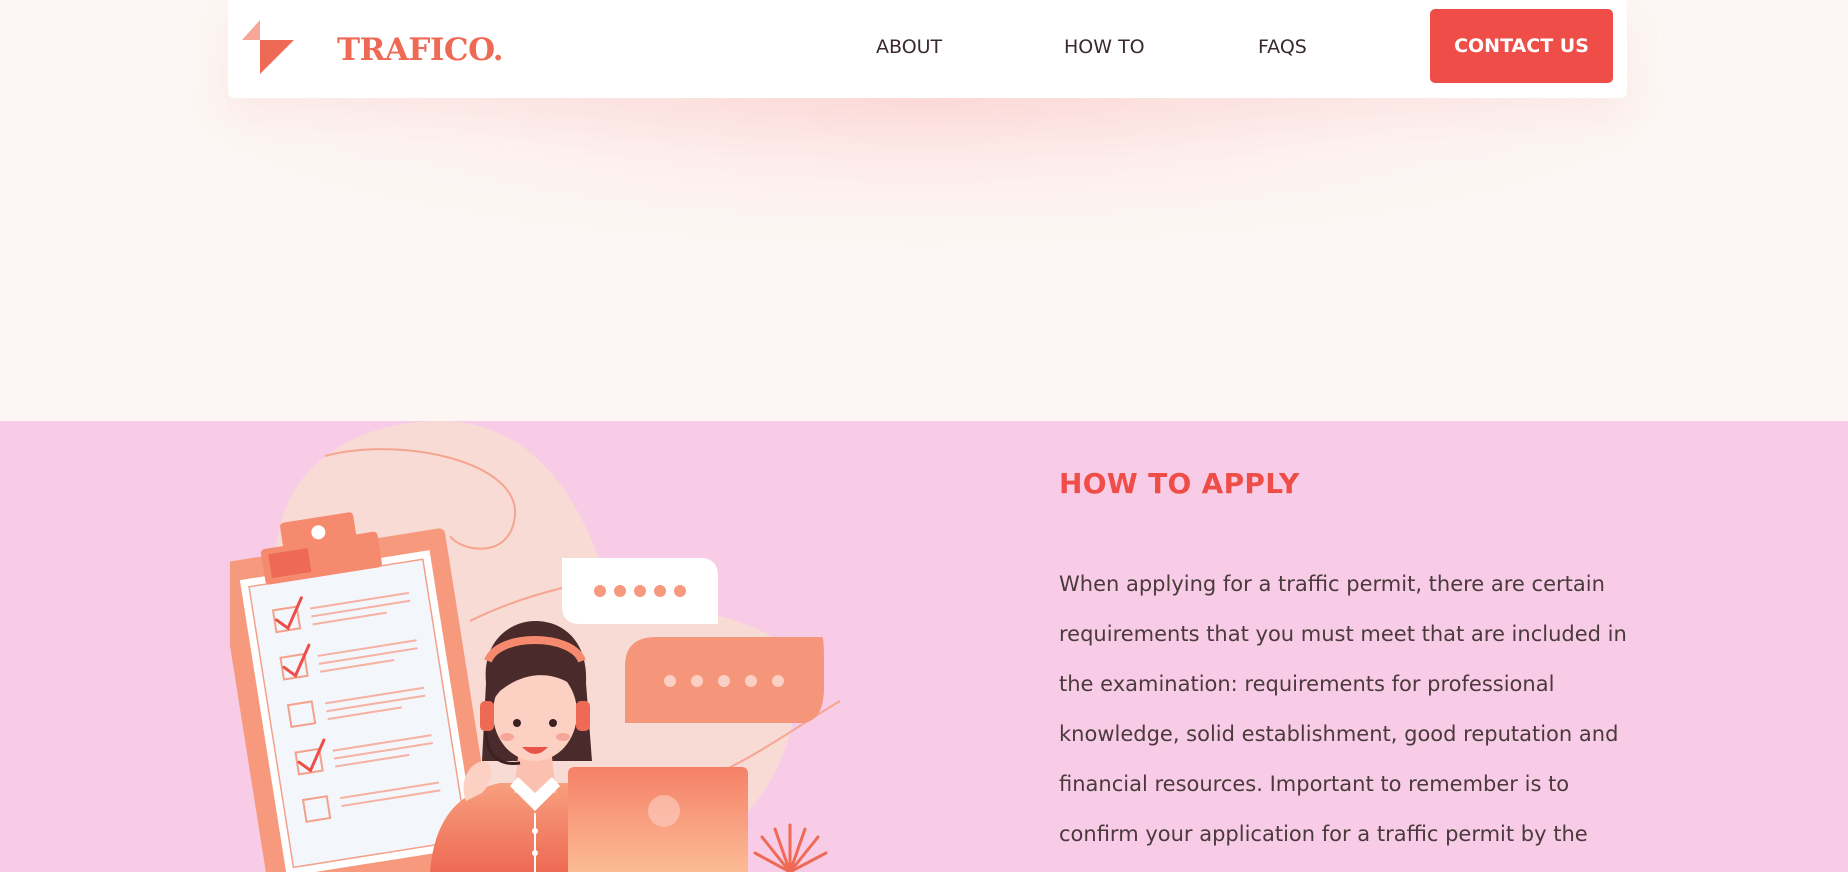  What do you see at coordinates (1521, 46) in the screenshot?
I see `contact-us-button: CONTACT US` at bounding box center [1521, 46].